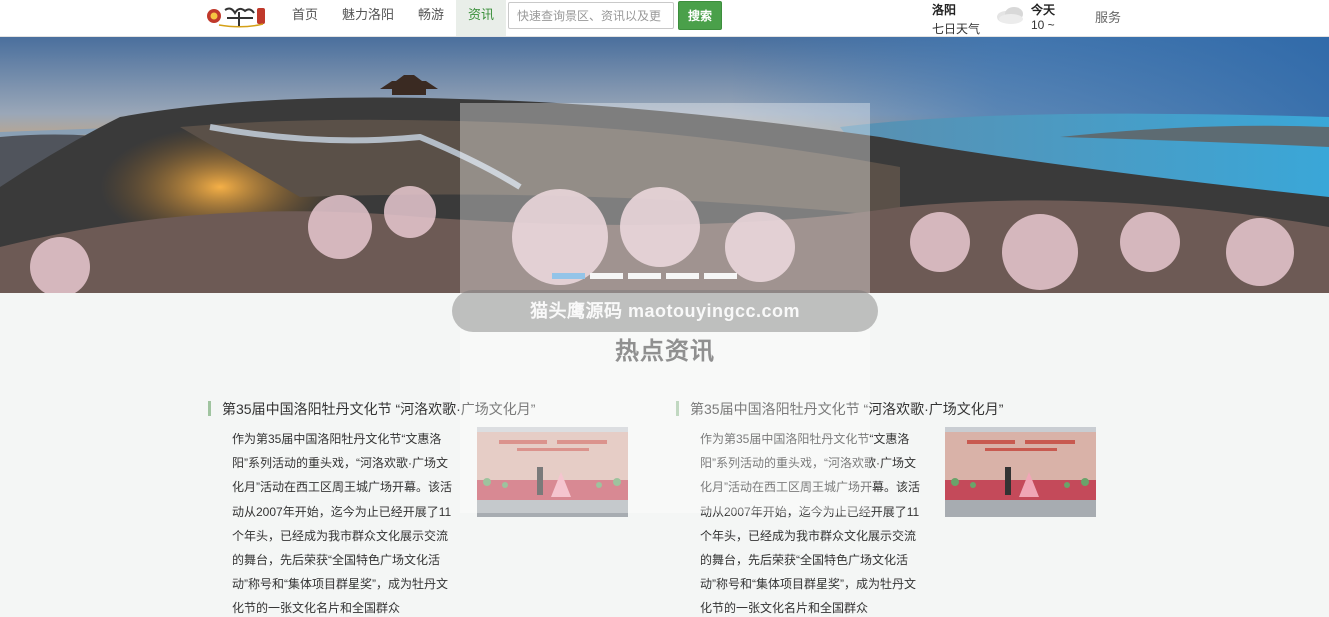 The width and height of the screenshot is (1329, 617). What do you see at coordinates (1108, 16) in the screenshot?
I see `nav-service: 服务` at bounding box center [1108, 16].